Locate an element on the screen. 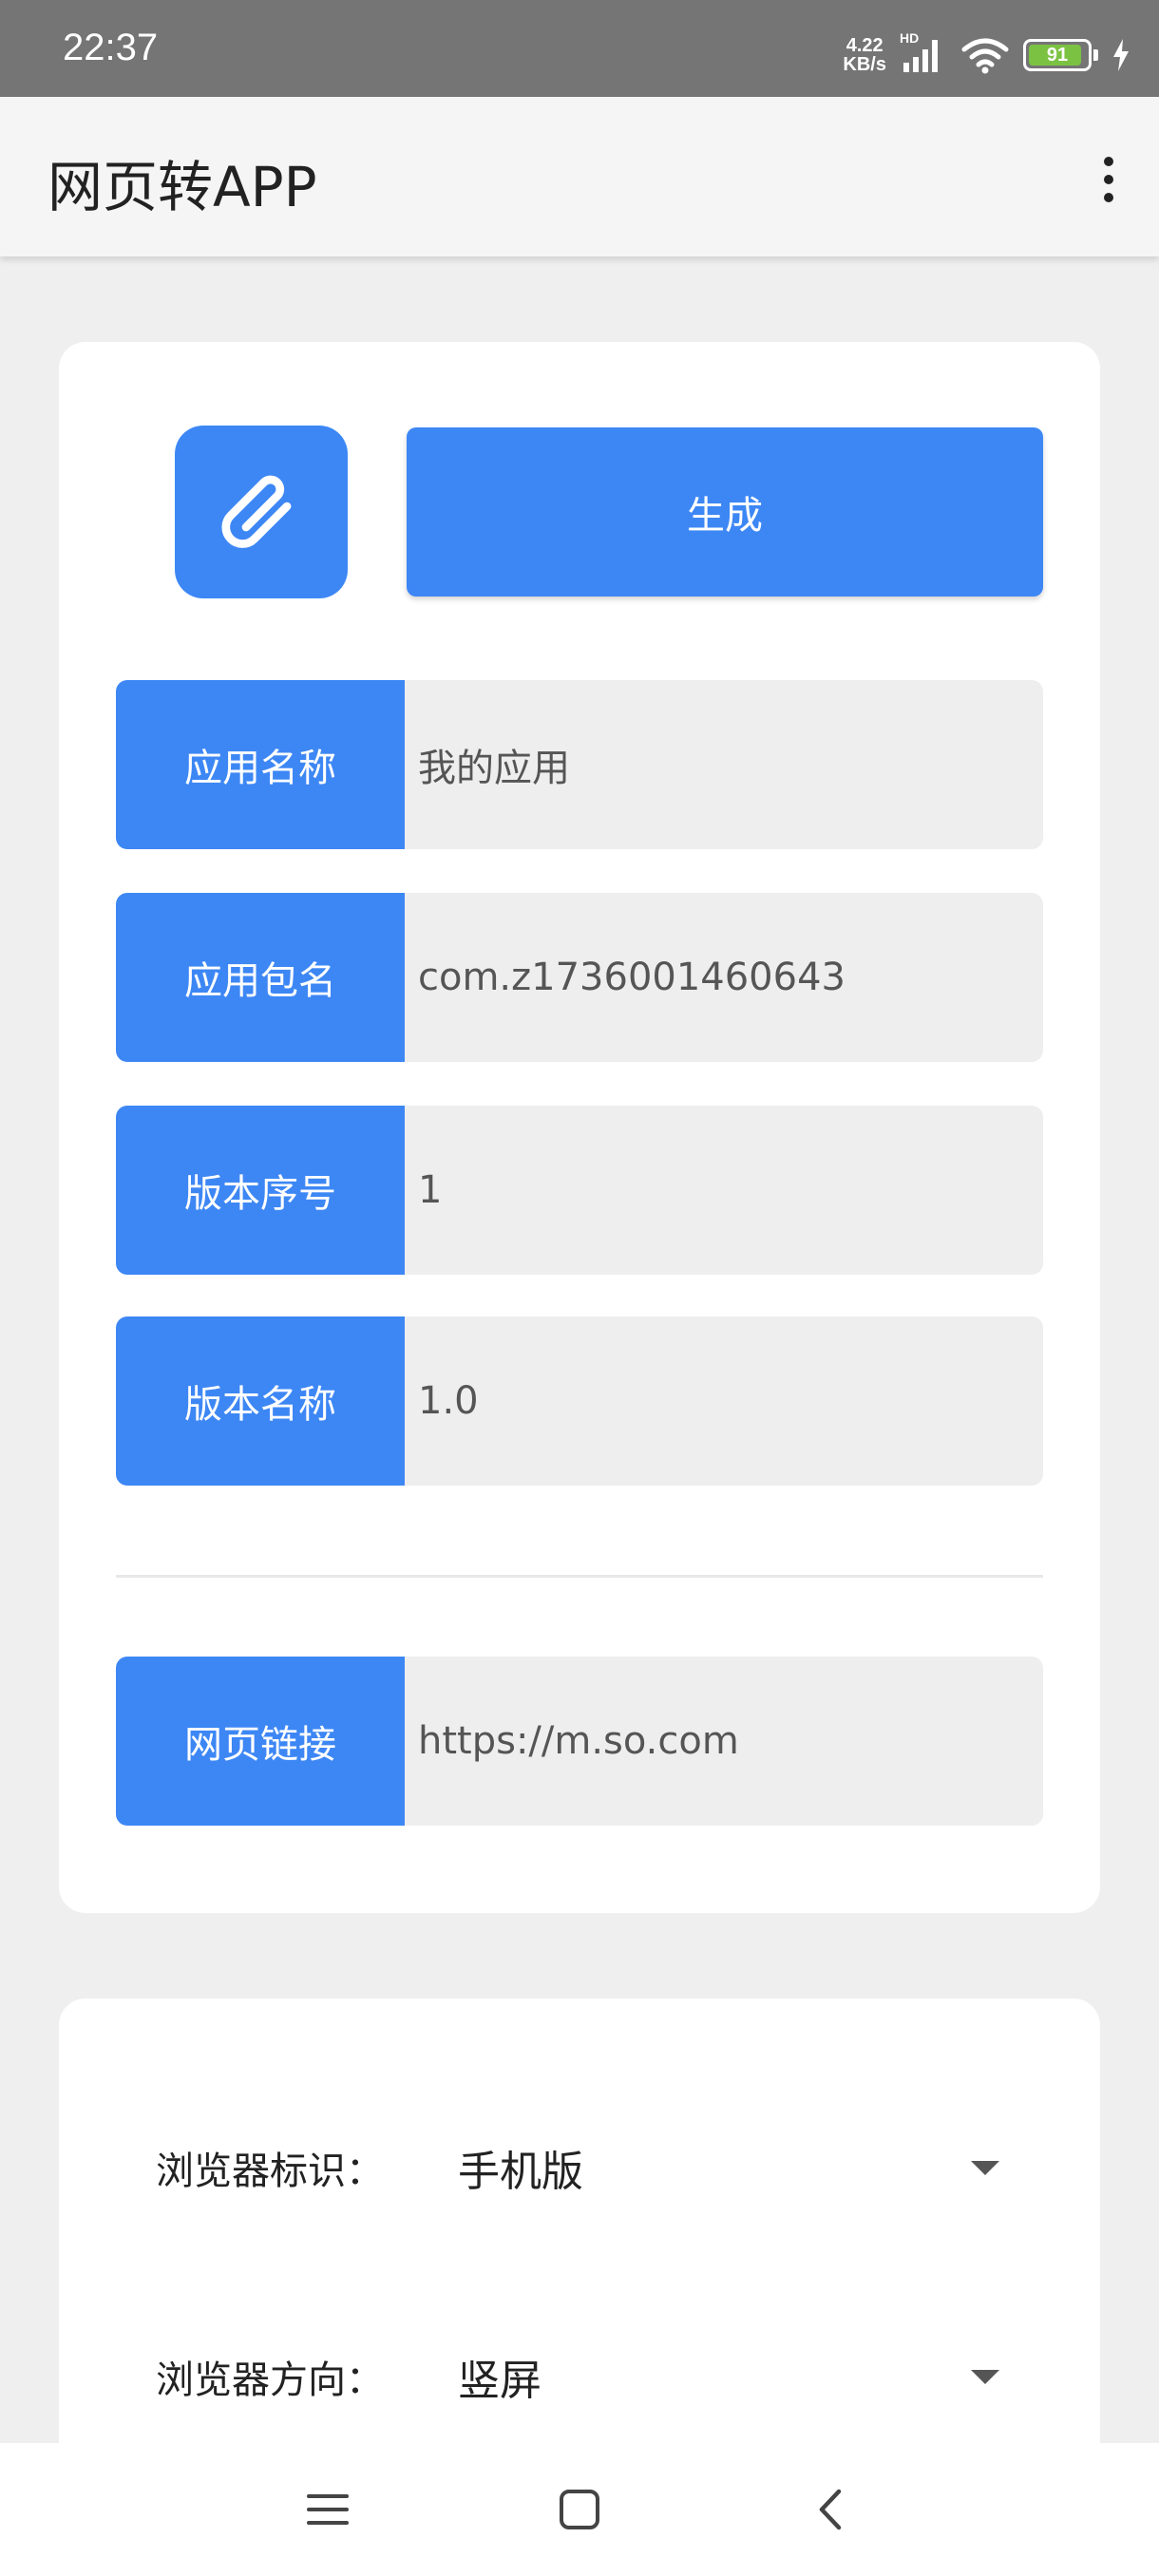  more-vert-icon is located at coordinates (1108, 179).